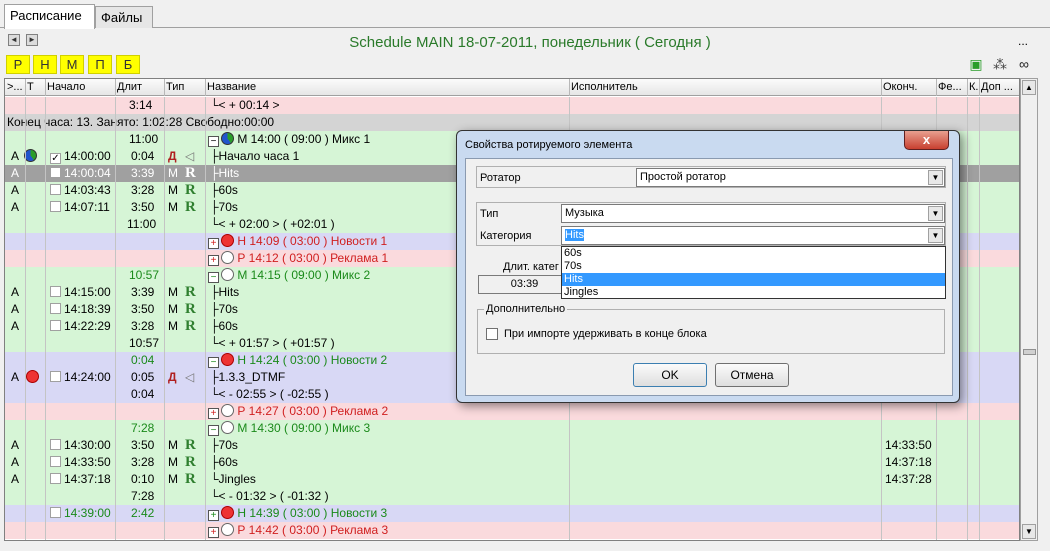  What do you see at coordinates (512, 530) in the screenshot?
I see `table-row: + Р 14:42 ( 03:00 ) Реклама 3` at bounding box center [512, 530].